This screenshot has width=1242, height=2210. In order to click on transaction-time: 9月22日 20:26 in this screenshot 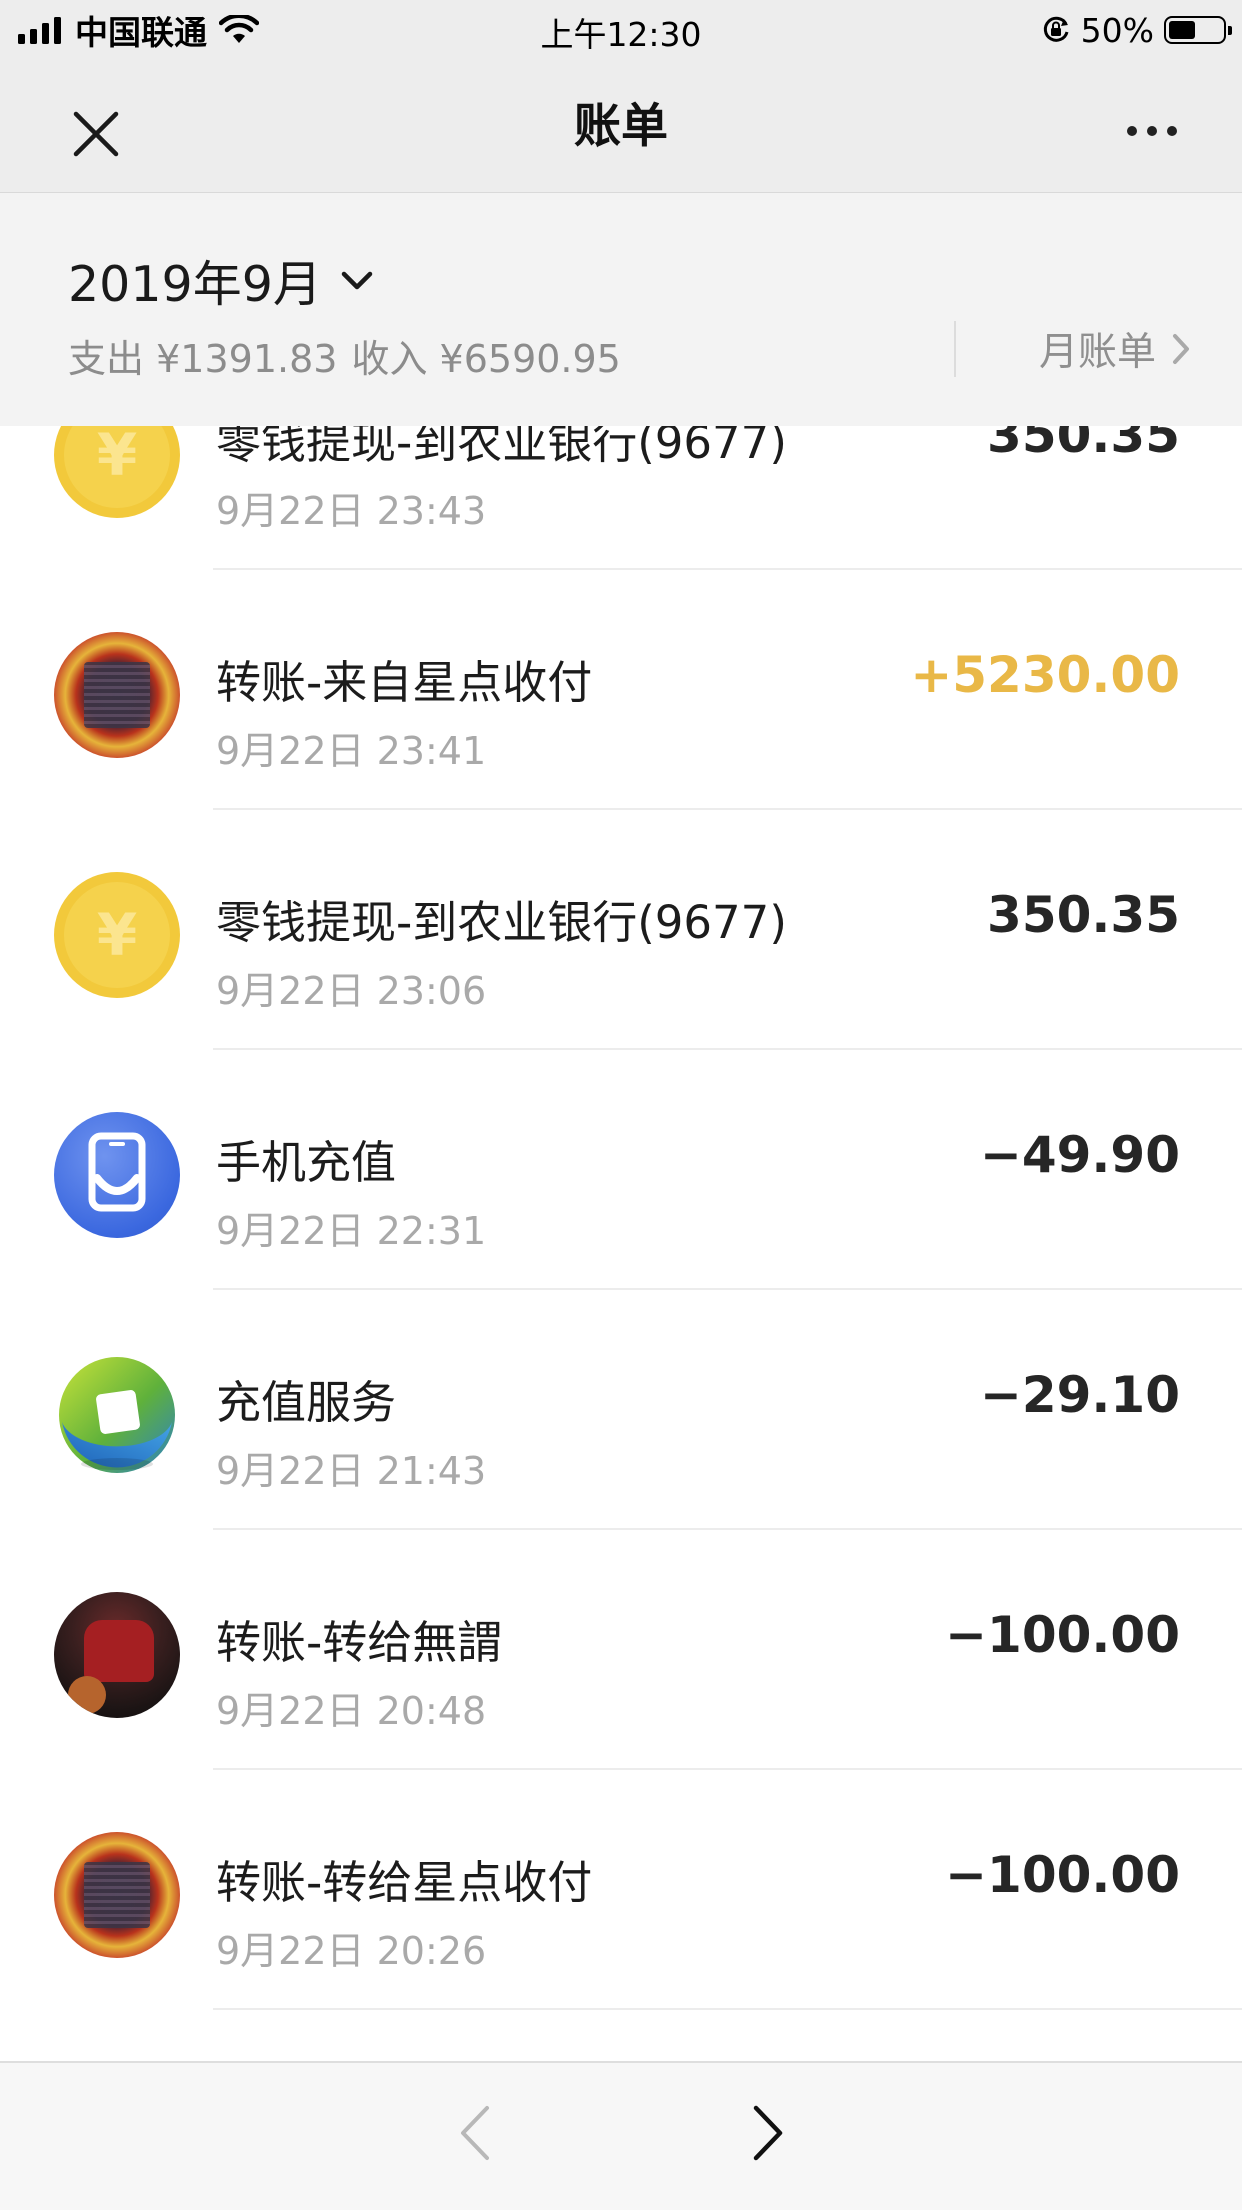, I will do `click(351, 1951)`.